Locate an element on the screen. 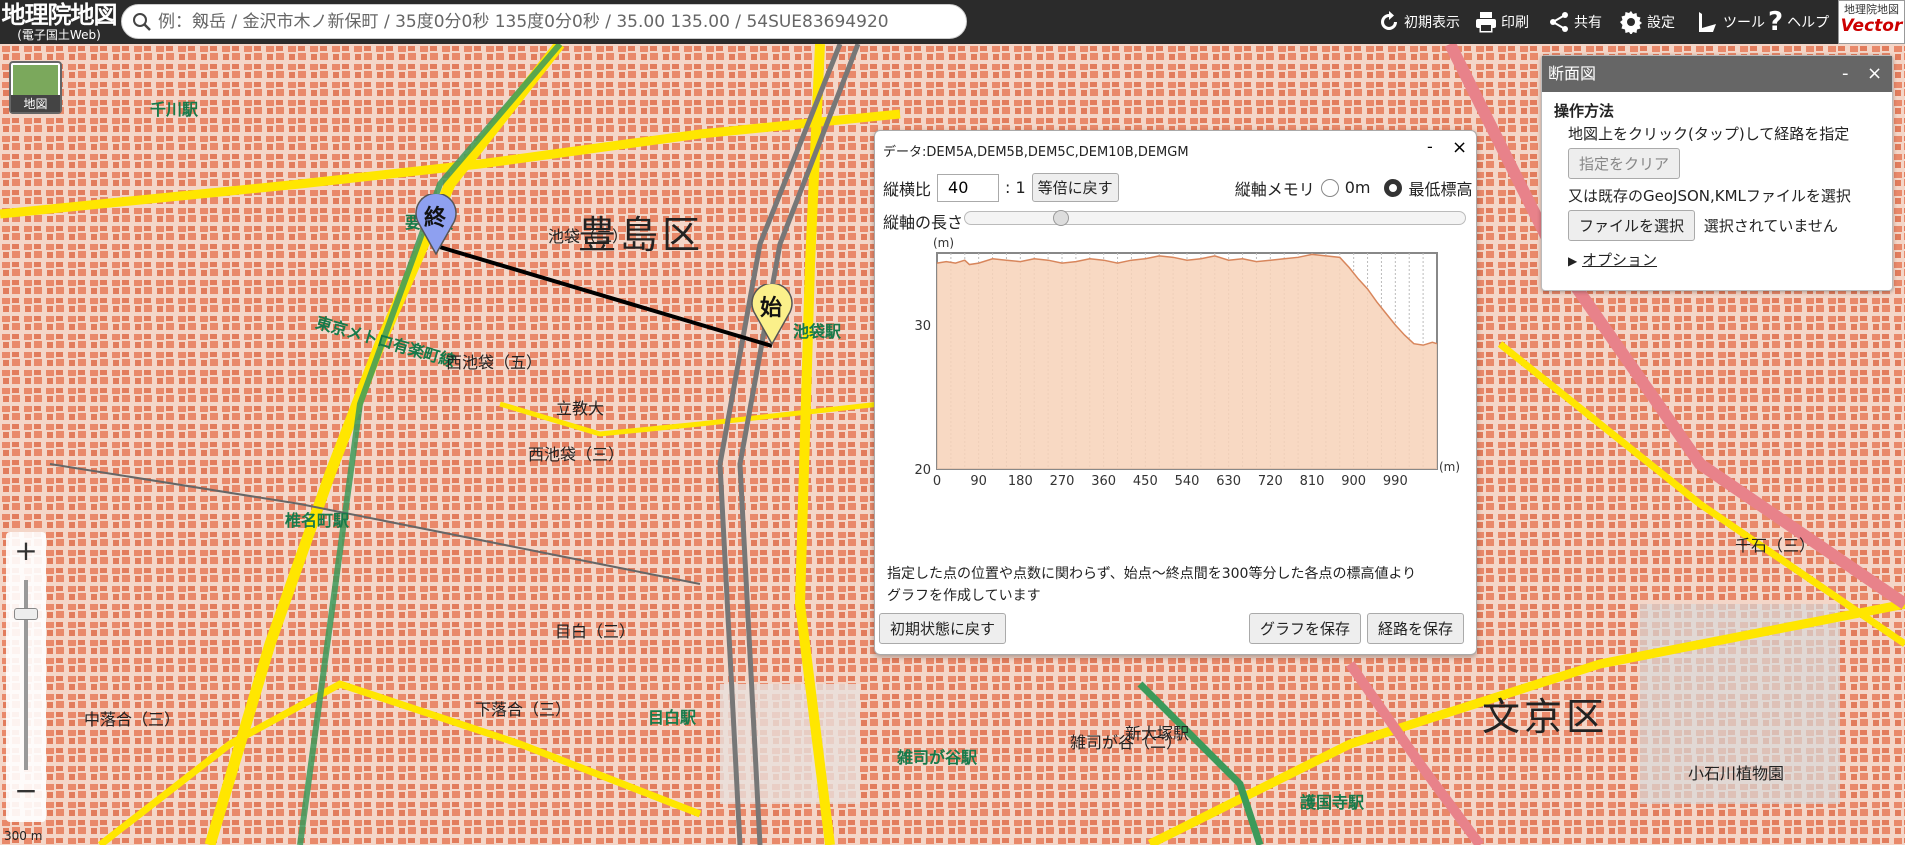 This screenshot has width=1905, height=845. print-label: 印刷 is located at coordinates (1515, 23).